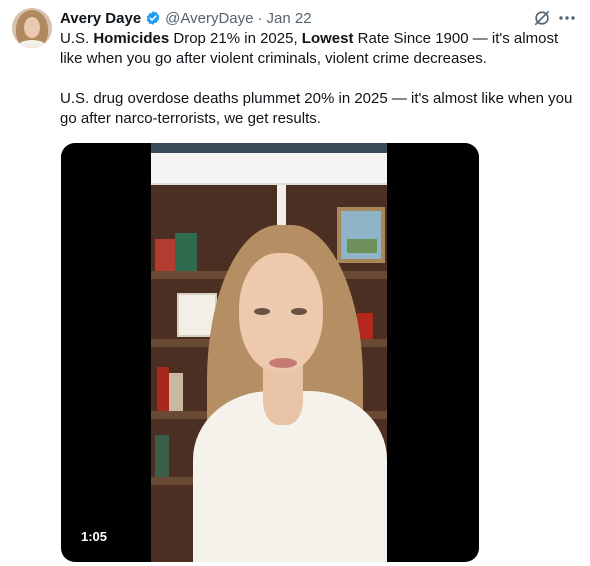 The width and height of the screenshot is (590, 566). What do you see at coordinates (94, 536) in the screenshot?
I see `video-duration: 1:05` at bounding box center [94, 536].